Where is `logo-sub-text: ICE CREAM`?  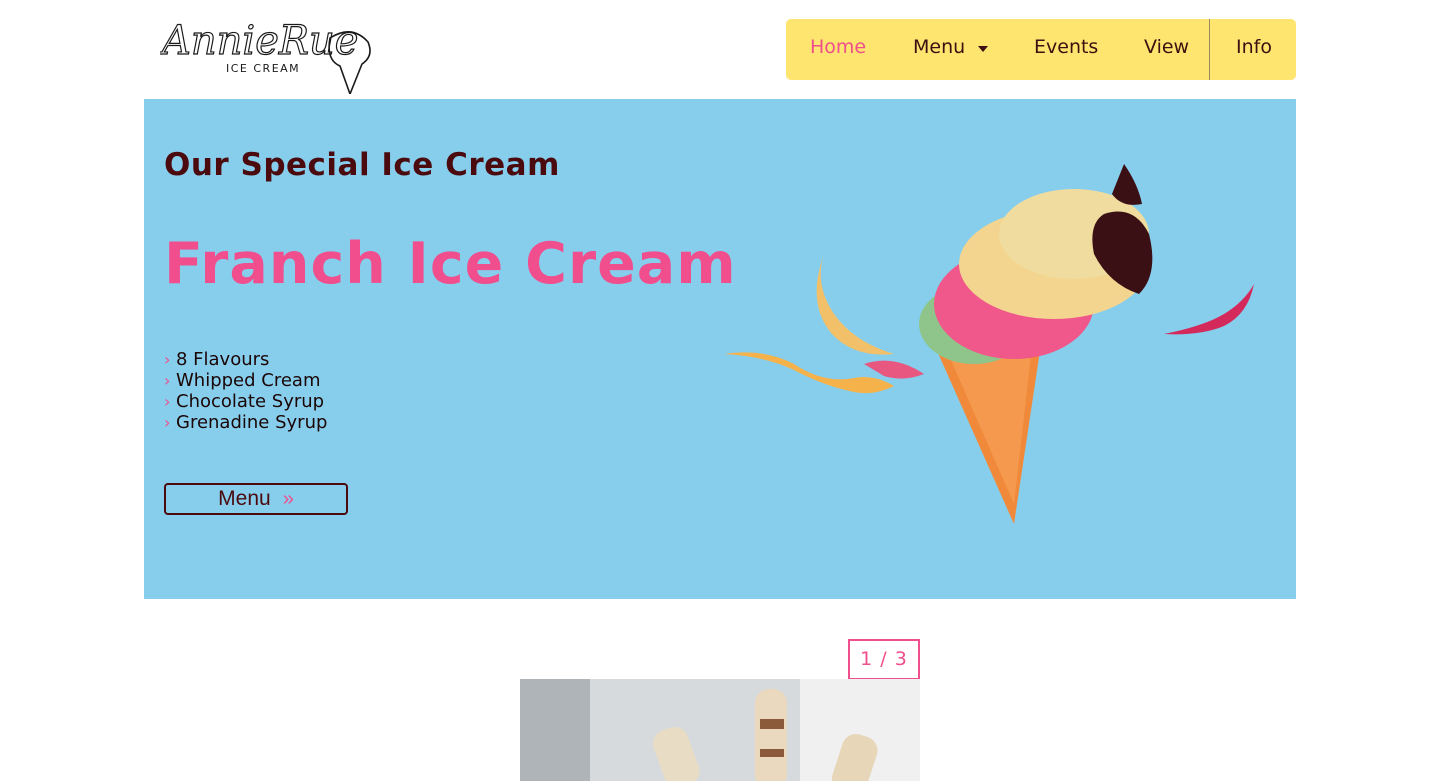 logo-sub-text: ICE CREAM is located at coordinates (263, 68).